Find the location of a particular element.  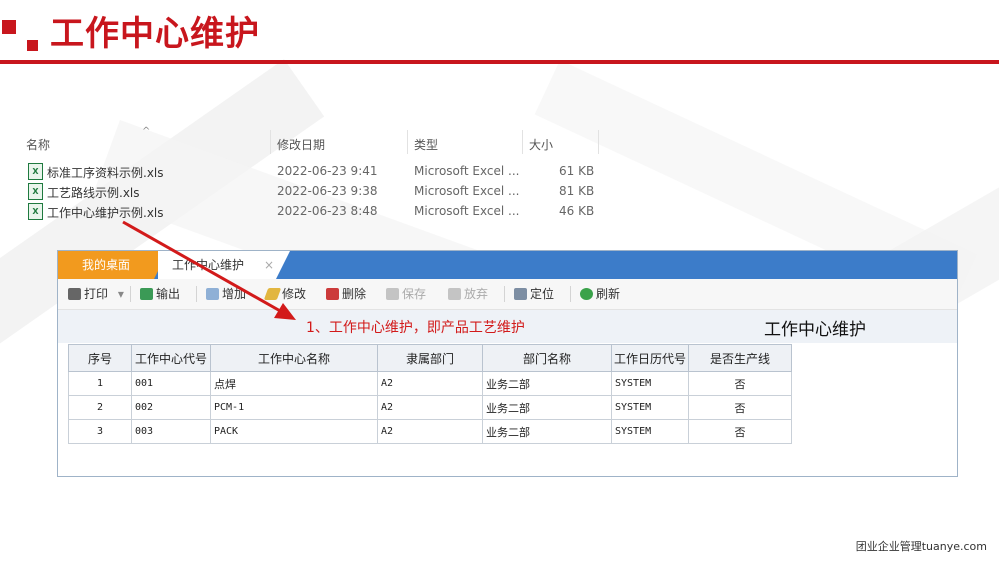

annotation-arrow is located at coordinates (209, 270).